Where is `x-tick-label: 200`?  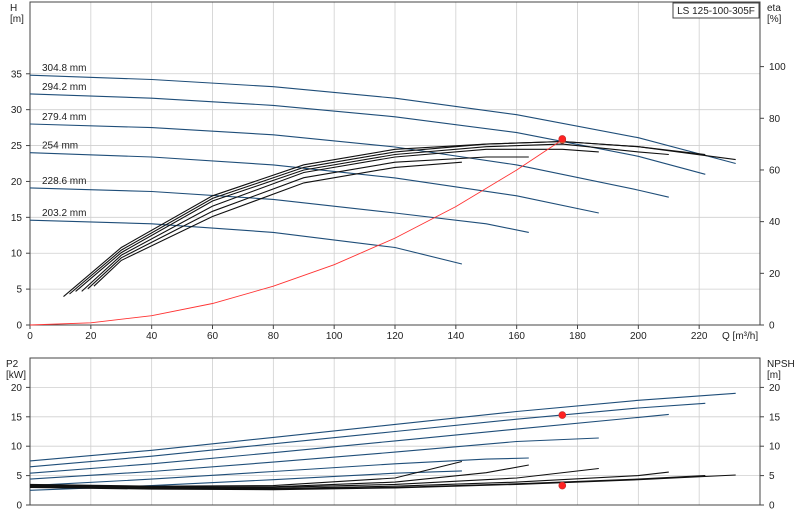
x-tick-label: 200 is located at coordinates (638, 336).